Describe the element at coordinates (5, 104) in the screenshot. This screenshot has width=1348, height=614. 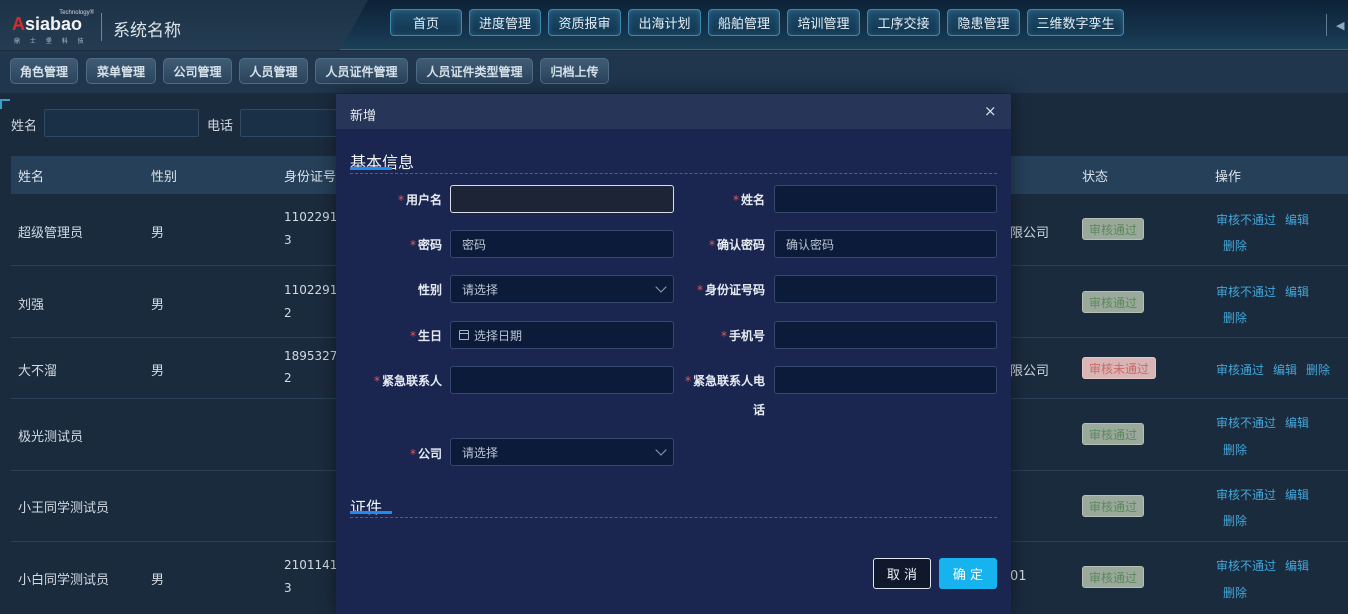
I see `corner-decoration` at that location.